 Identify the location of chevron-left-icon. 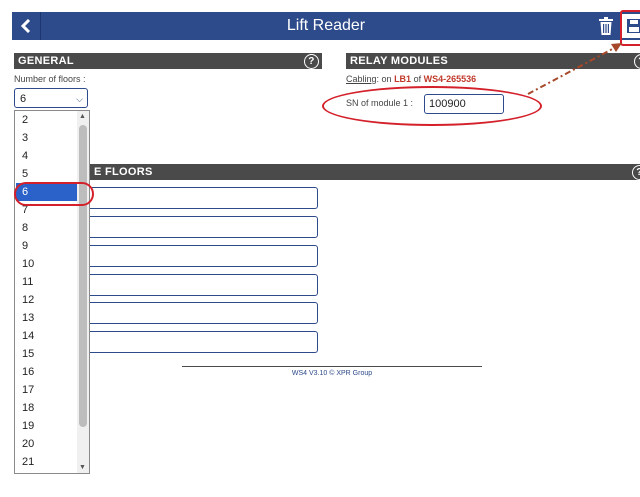
(25, 26).